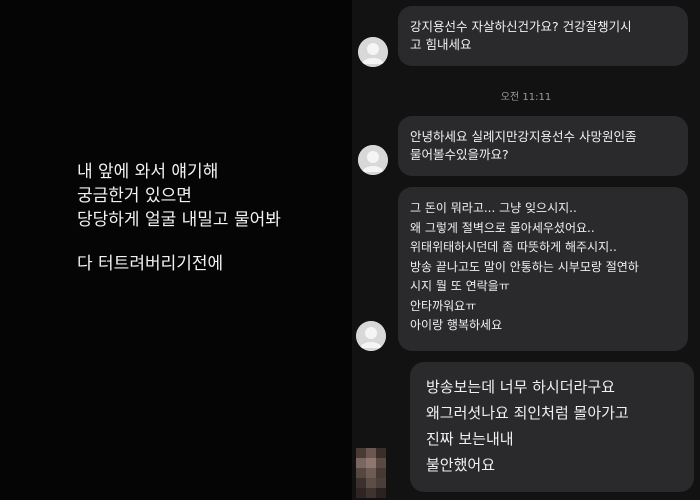 The width and height of the screenshot is (700, 500). Describe the element at coordinates (502, 227) in the screenshot. I see `message-line: 왜 그렇게 절벽으로 몰아세우셨어요..` at that location.